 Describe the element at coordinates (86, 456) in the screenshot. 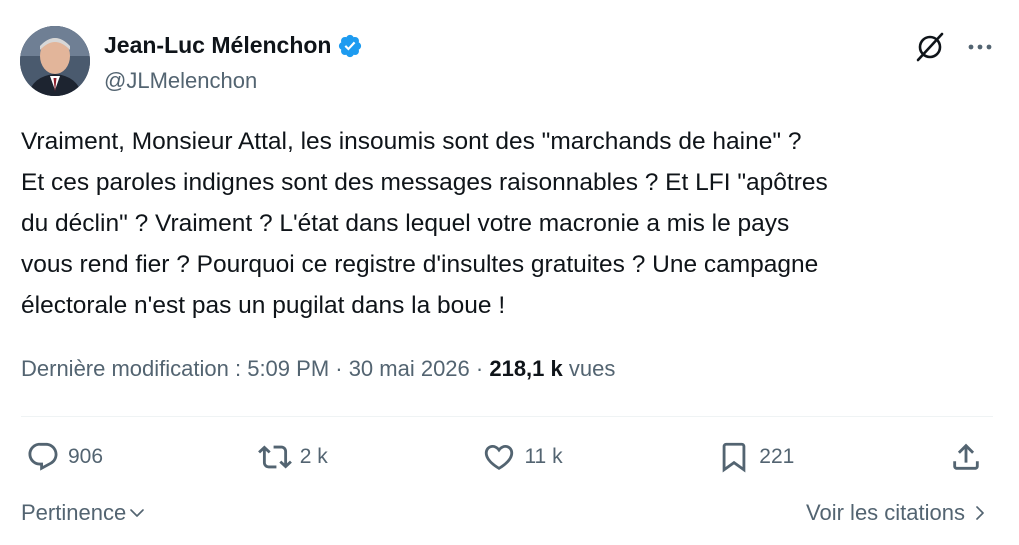

I see `reply-count: 906` at that location.